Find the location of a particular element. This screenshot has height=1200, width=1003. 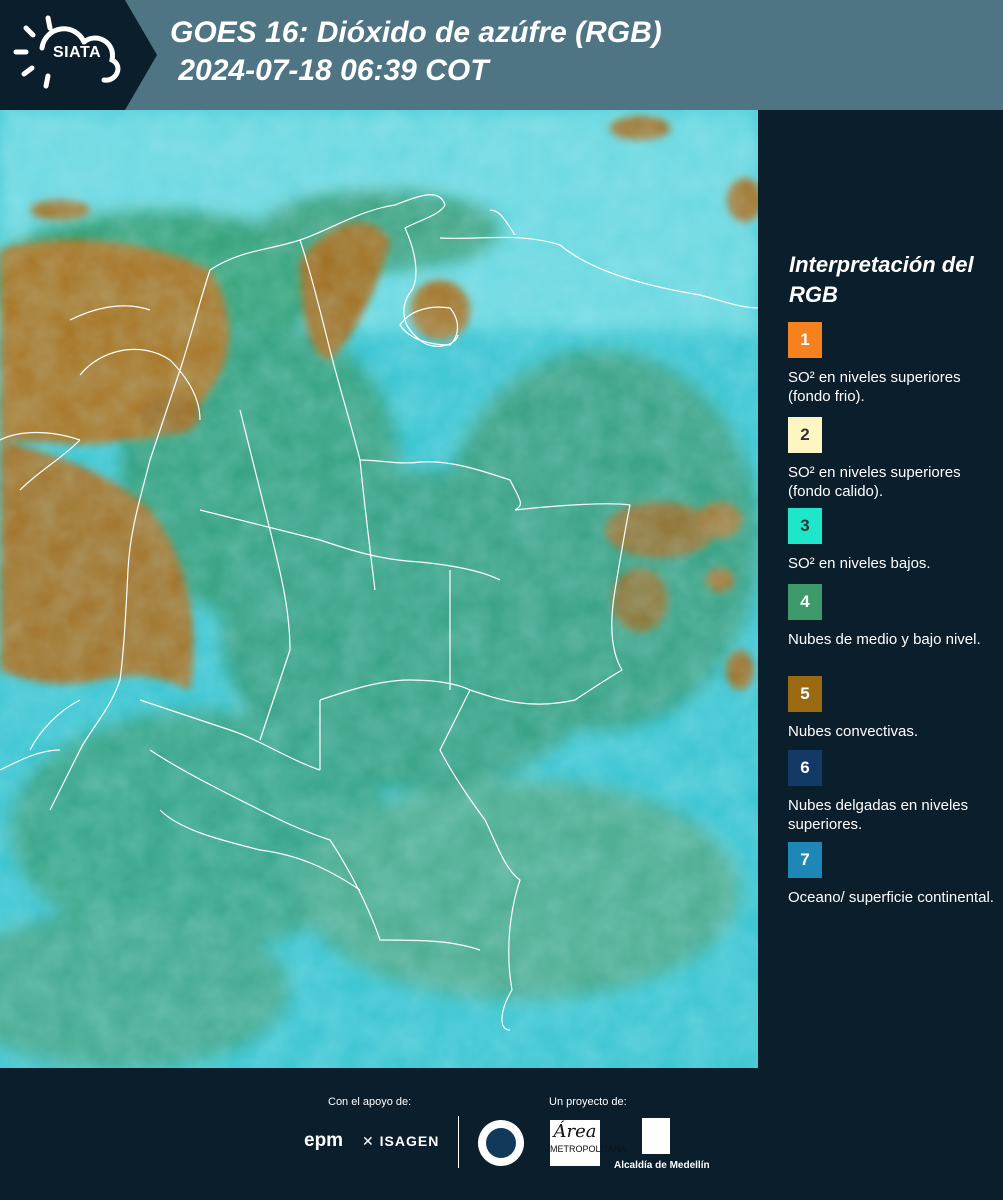

area-metropolitana-logo: Área METROPOLITANA is located at coordinates (588, 1143).